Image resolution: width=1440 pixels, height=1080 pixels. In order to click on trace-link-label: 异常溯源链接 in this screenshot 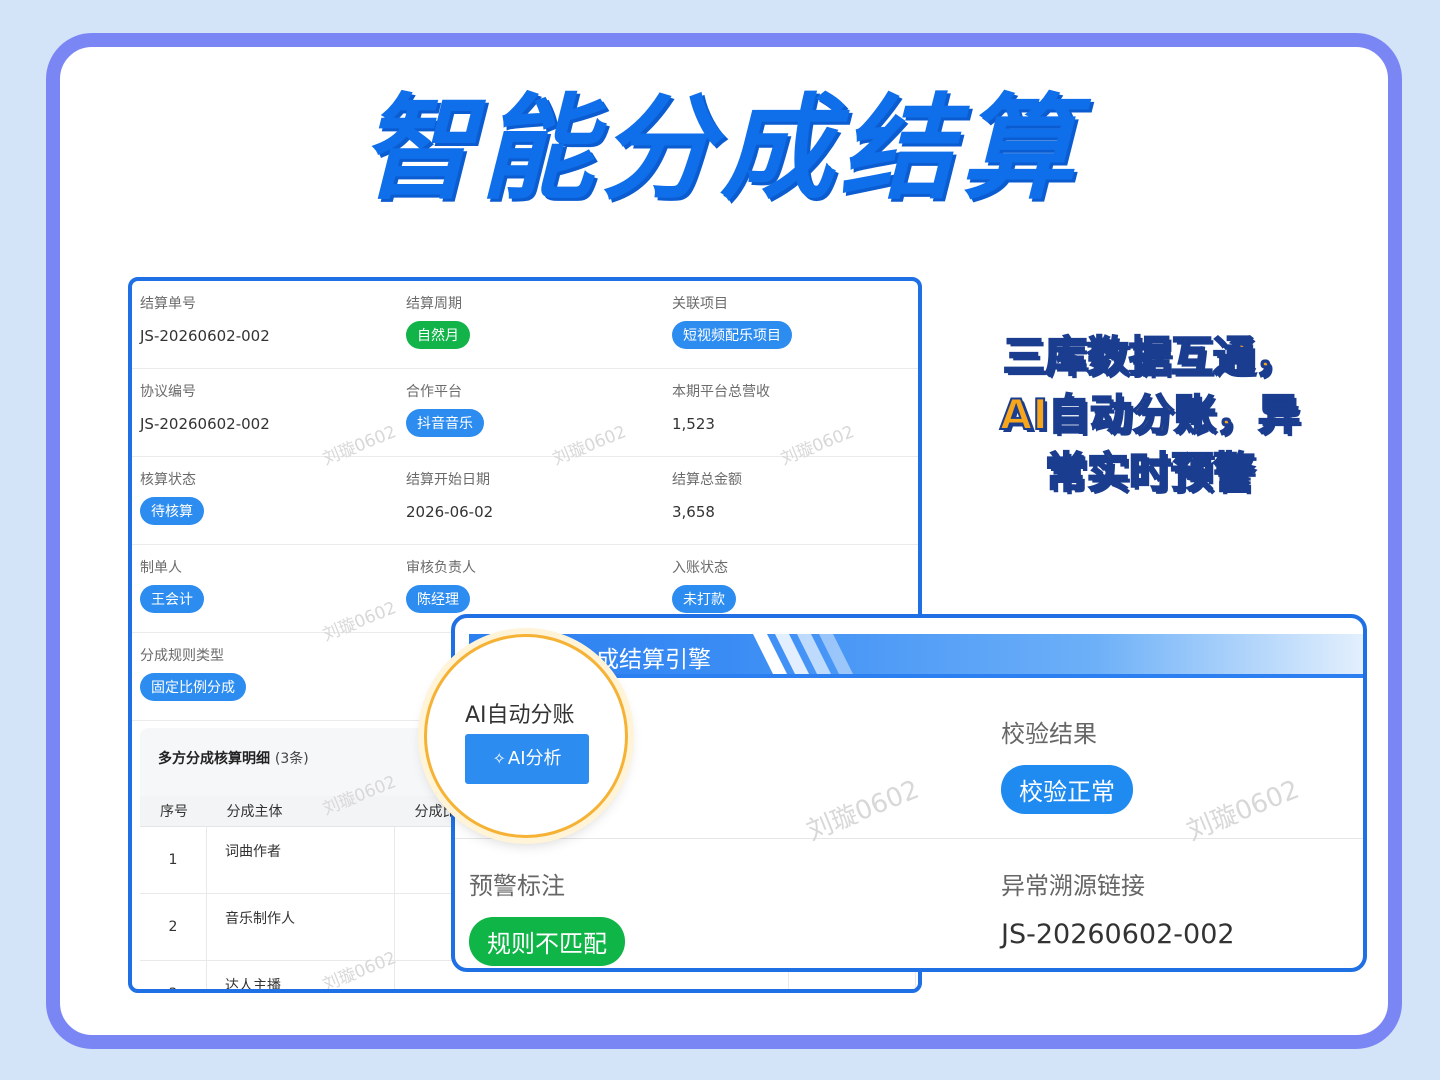, I will do `click(1073, 886)`.